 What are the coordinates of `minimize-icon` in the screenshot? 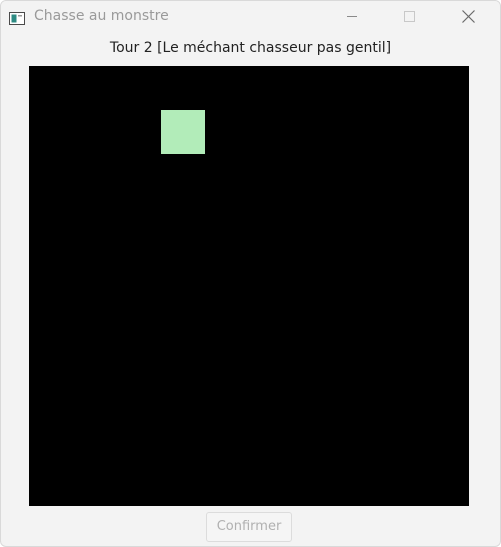 It's located at (352, 16).